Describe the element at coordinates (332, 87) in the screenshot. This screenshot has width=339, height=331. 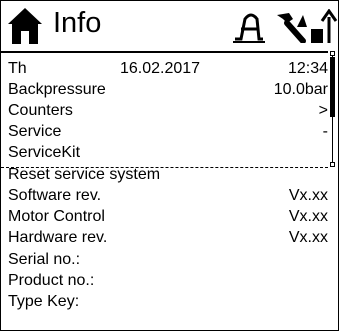
I see `scroll-thumb` at that location.